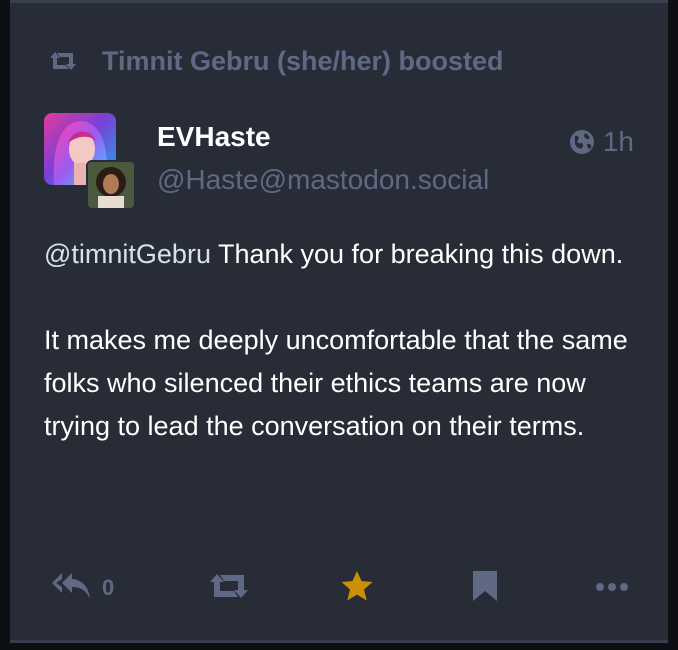  I want to click on globe-icon, so click(582, 142).